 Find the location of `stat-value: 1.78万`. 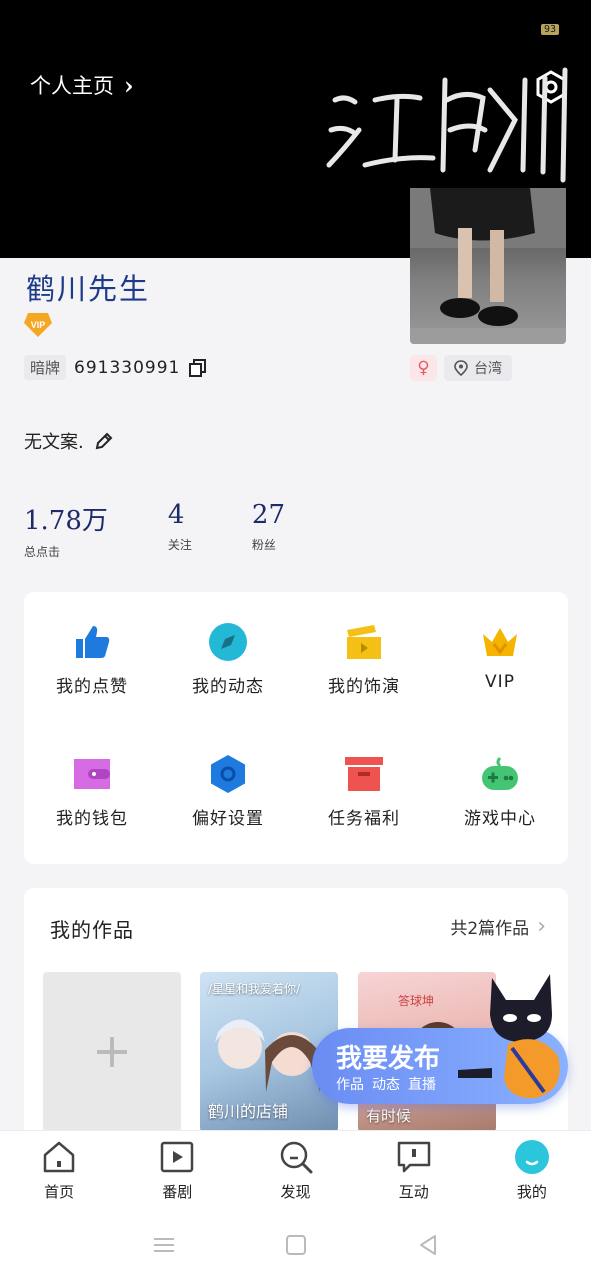

stat-value: 1.78万 is located at coordinates (66, 521).